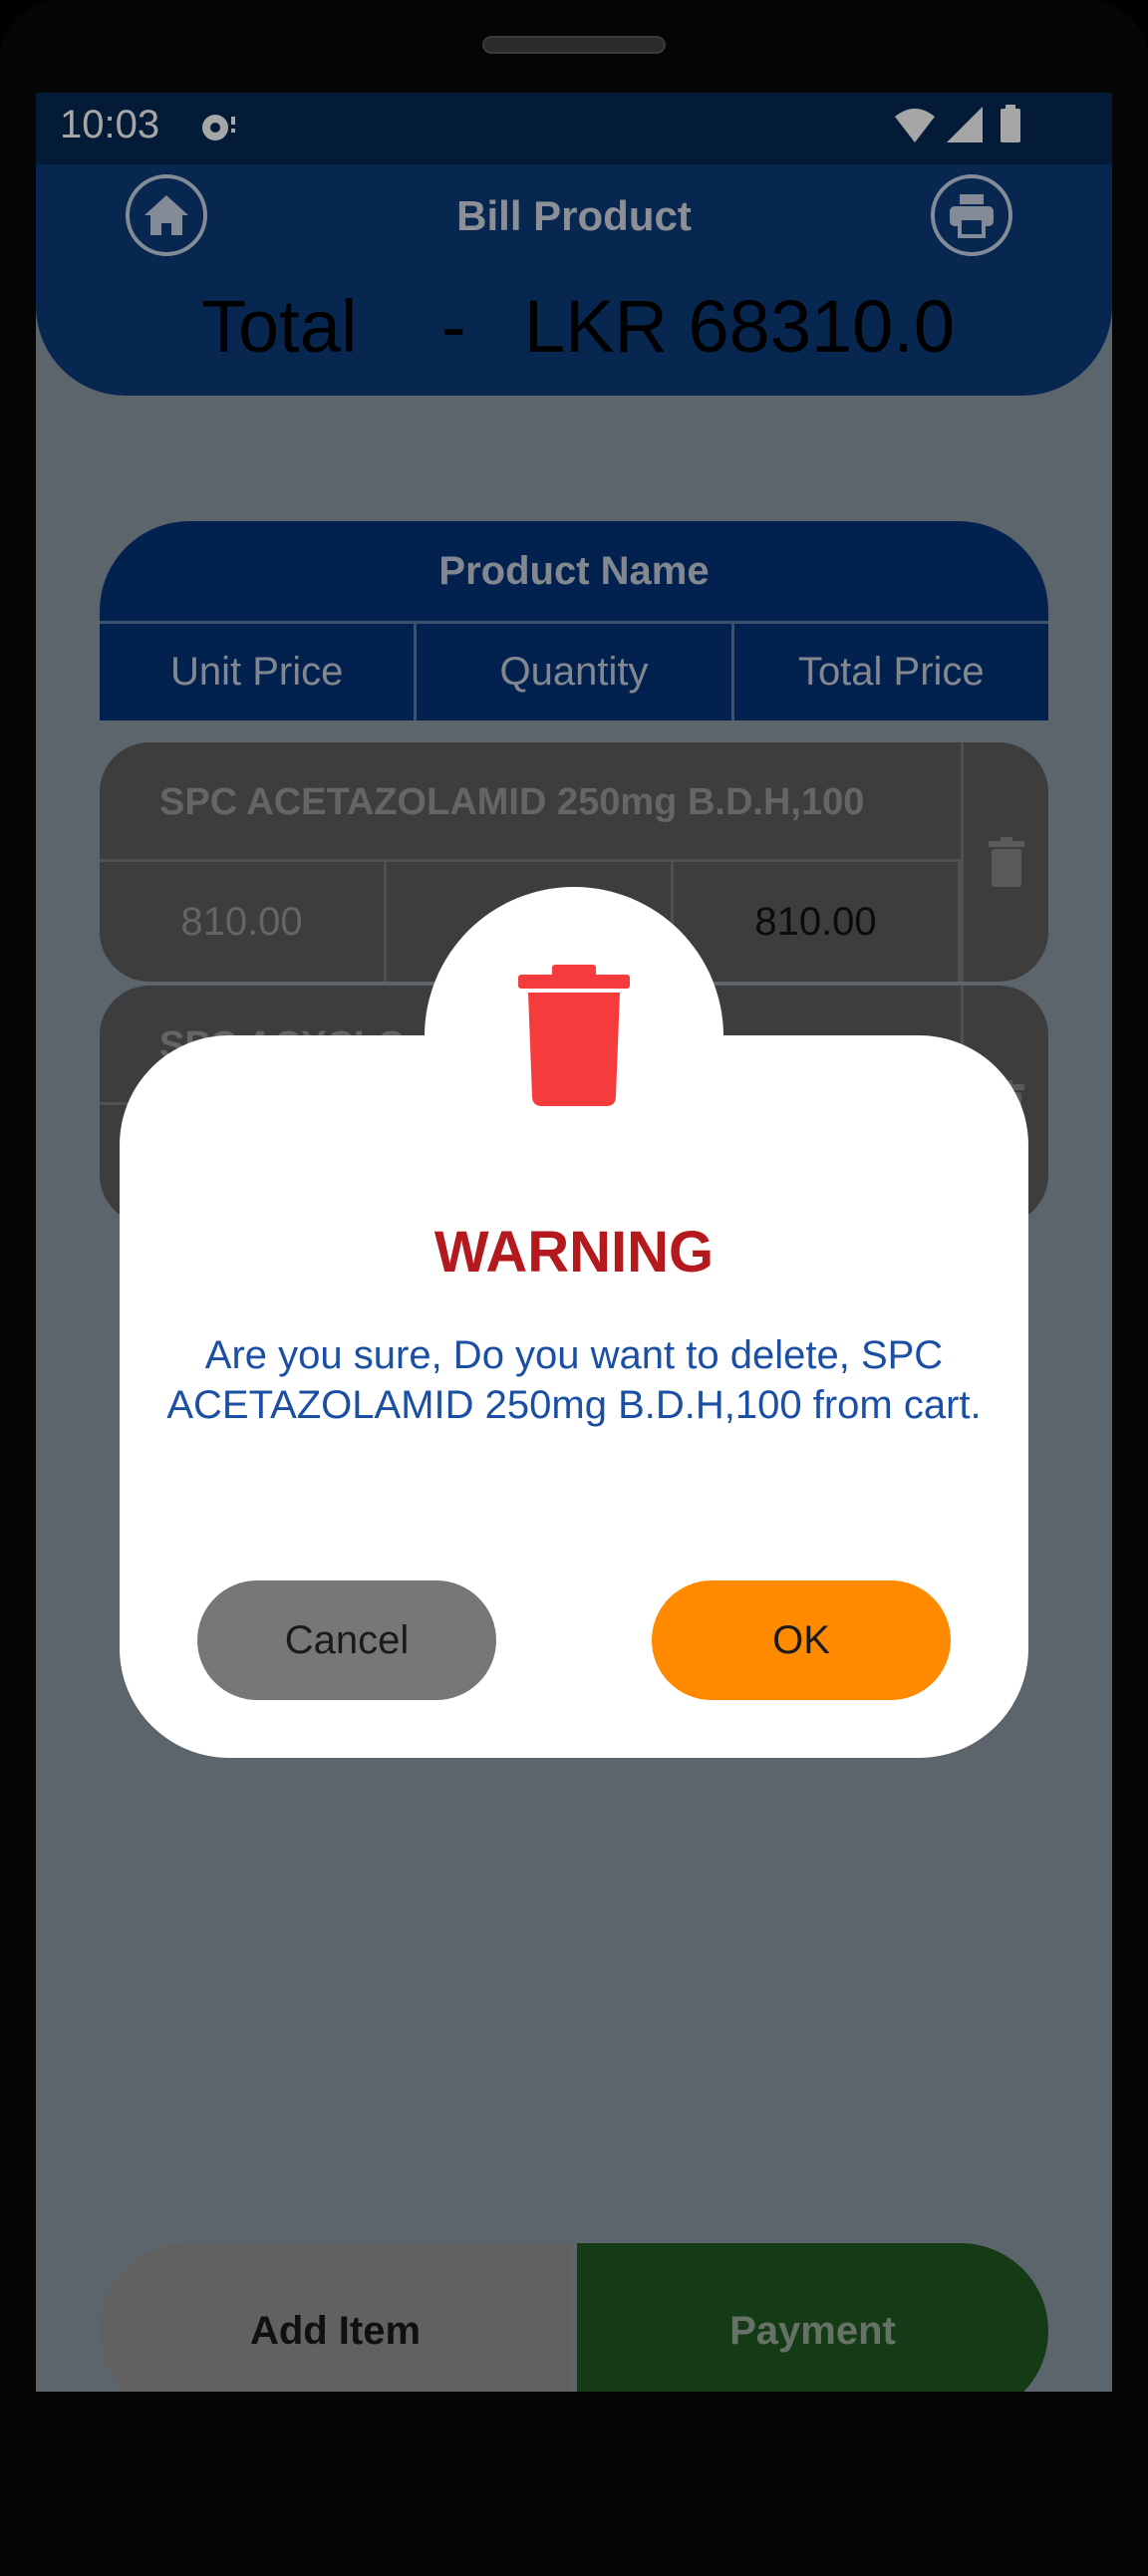 Image resolution: width=1148 pixels, height=2576 pixels. What do you see at coordinates (346, 1640) in the screenshot?
I see `cancel-button: Cancel` at bounding box center [346, 1640].